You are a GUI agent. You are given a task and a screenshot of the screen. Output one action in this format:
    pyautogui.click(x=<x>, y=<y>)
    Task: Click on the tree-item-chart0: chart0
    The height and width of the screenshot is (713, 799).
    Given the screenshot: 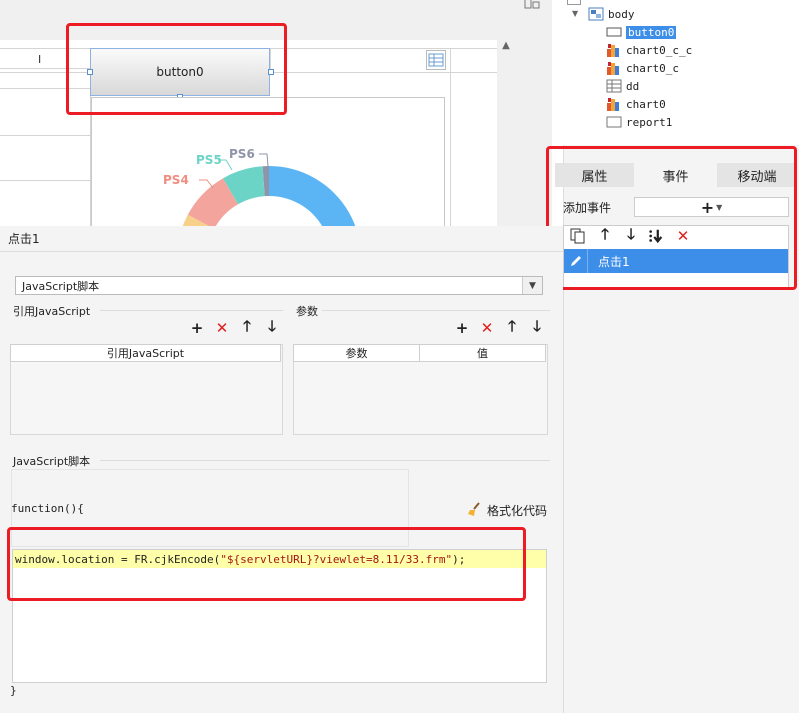 What is the action you would take?
    pyautogui.click(x=636, y=104)
    